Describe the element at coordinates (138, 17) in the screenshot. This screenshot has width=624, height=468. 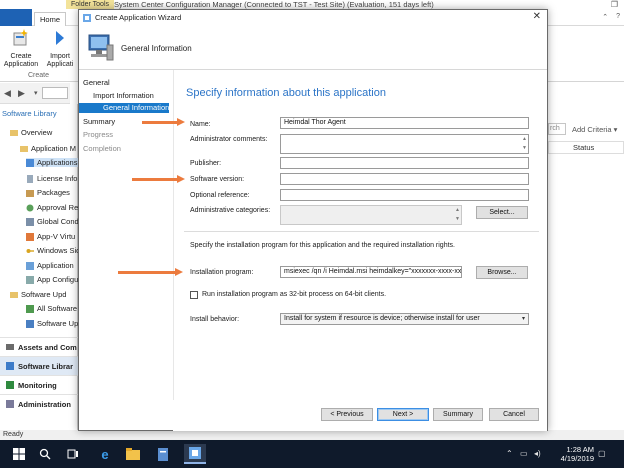
I see `wizard-title: Create Application Wizard` at that location.